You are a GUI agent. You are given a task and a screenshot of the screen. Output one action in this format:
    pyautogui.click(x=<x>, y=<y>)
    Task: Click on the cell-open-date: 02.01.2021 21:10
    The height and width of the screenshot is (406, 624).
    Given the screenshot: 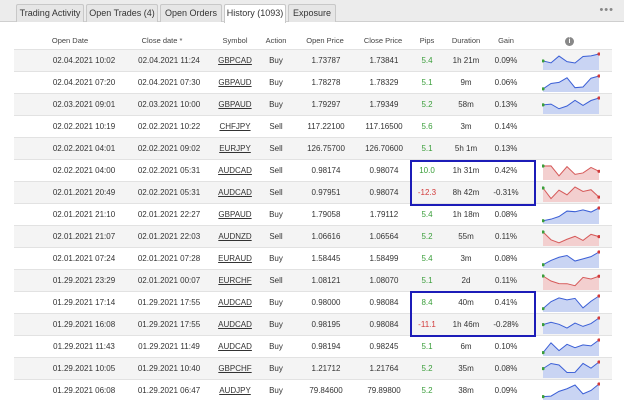 What is the action you would take?
    pyautogui.click(x=84, y=214)
    